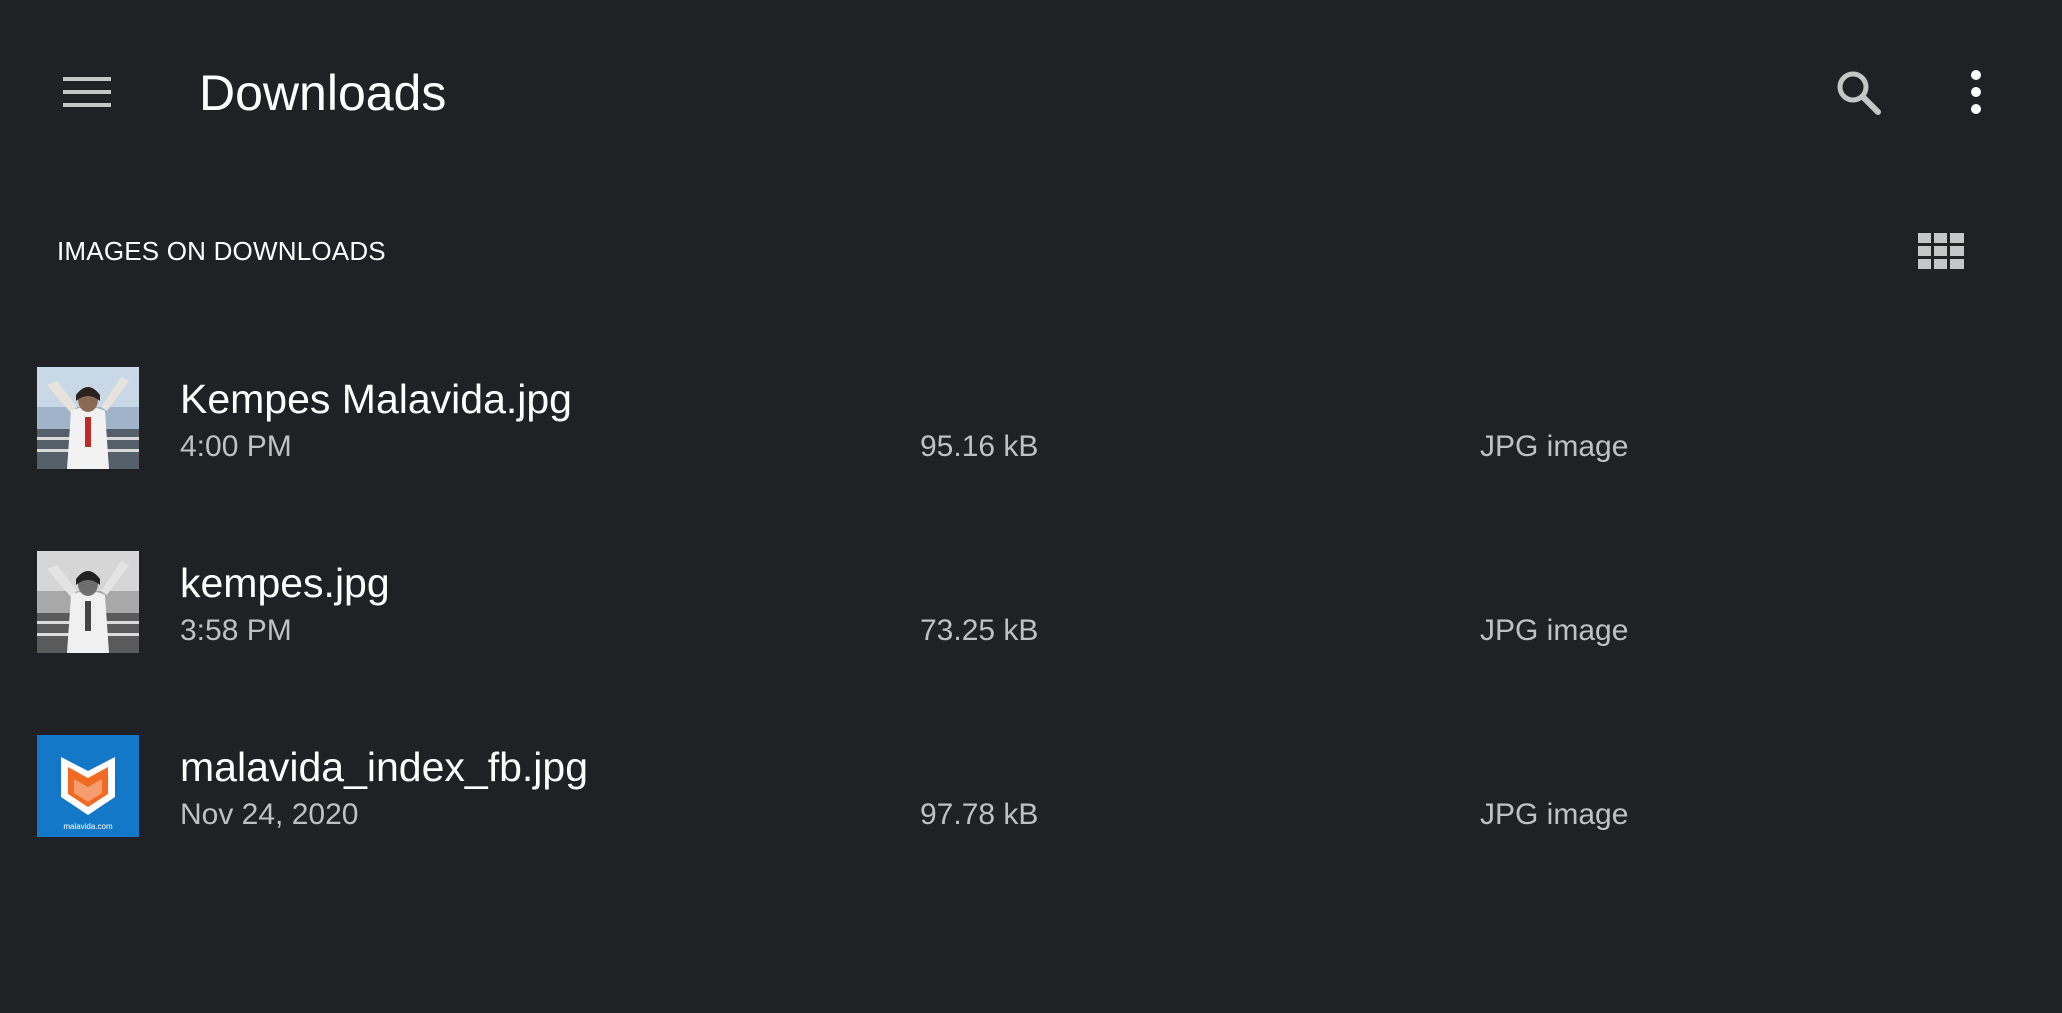 The image size is (2062, 1013). Describe the element at coordinates (236, 630) in the screenshot. I see `file-date: 3:58 PM` at that location.